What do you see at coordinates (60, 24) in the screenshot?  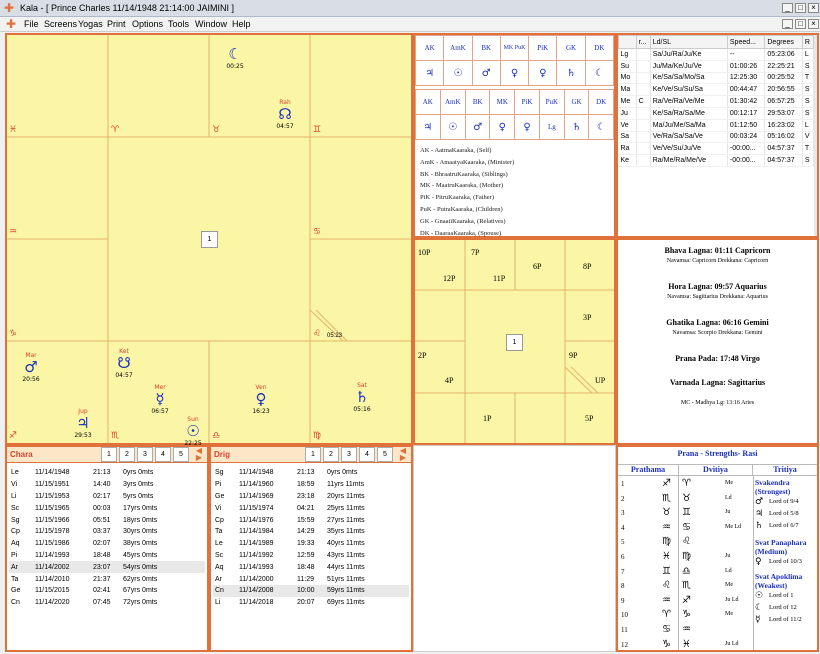 I see `menu-screens: Screens` at bounding box center [60, 24].